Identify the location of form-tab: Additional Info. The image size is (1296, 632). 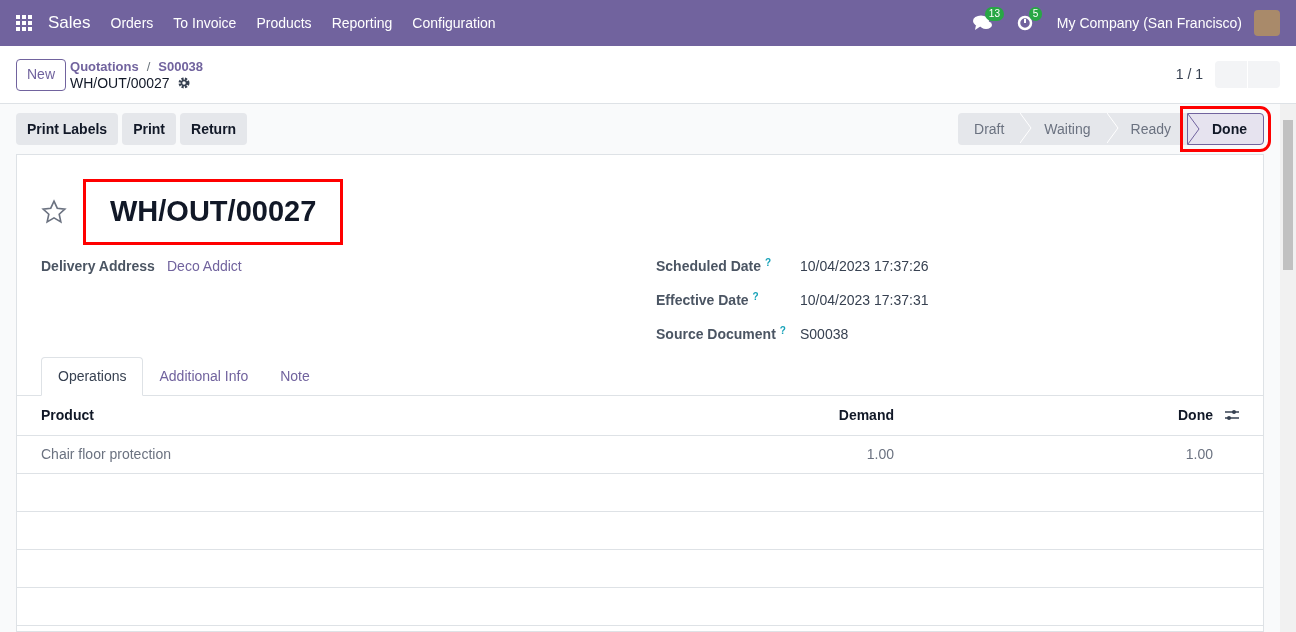
(204, 376).